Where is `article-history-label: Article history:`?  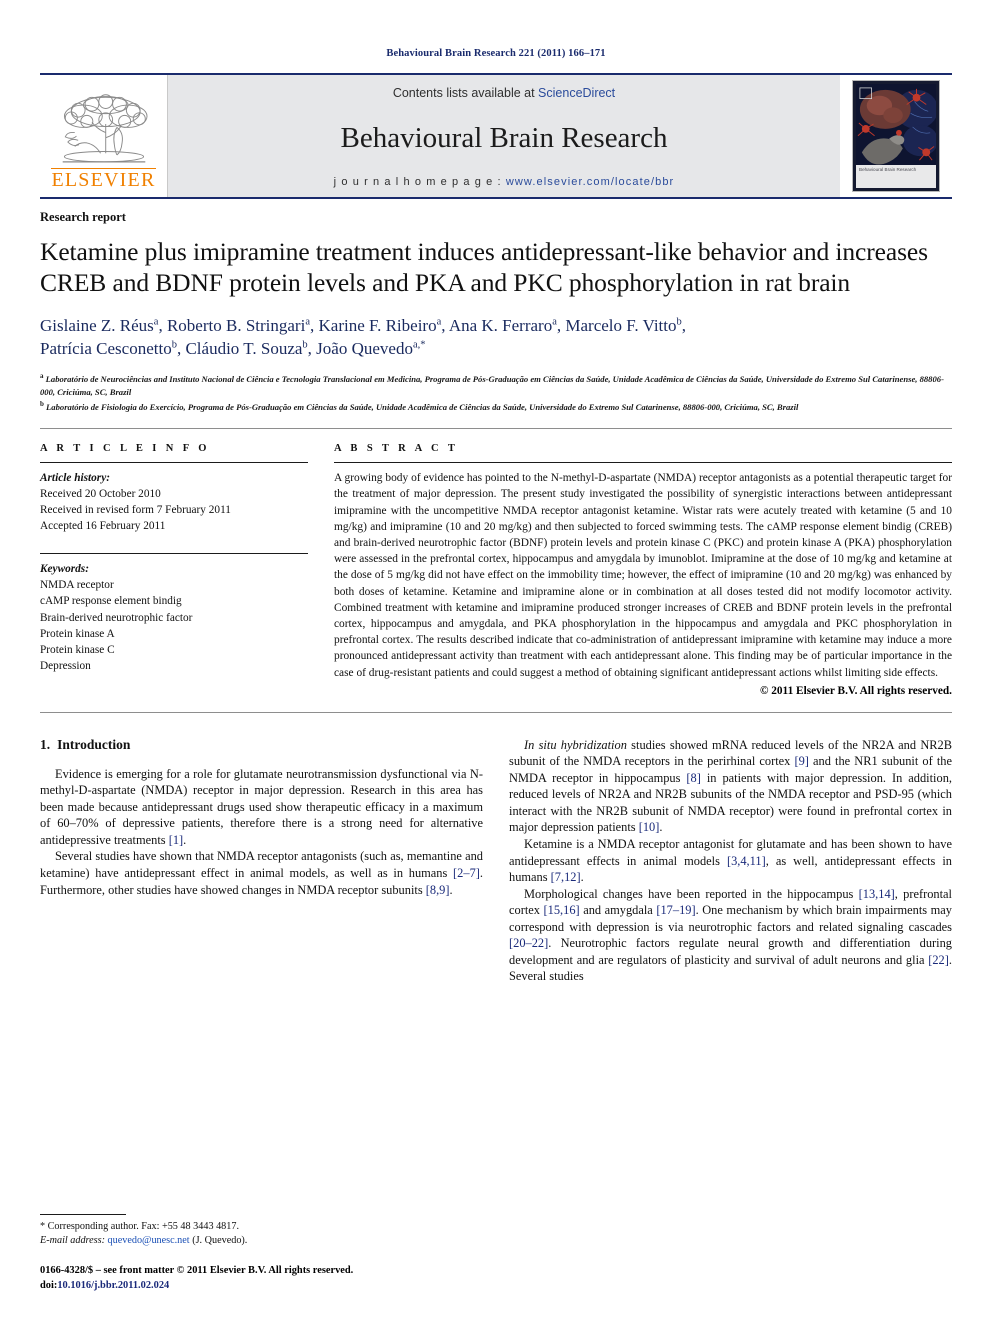 article-history-label: Article history: is located at coordinates (75, 478).